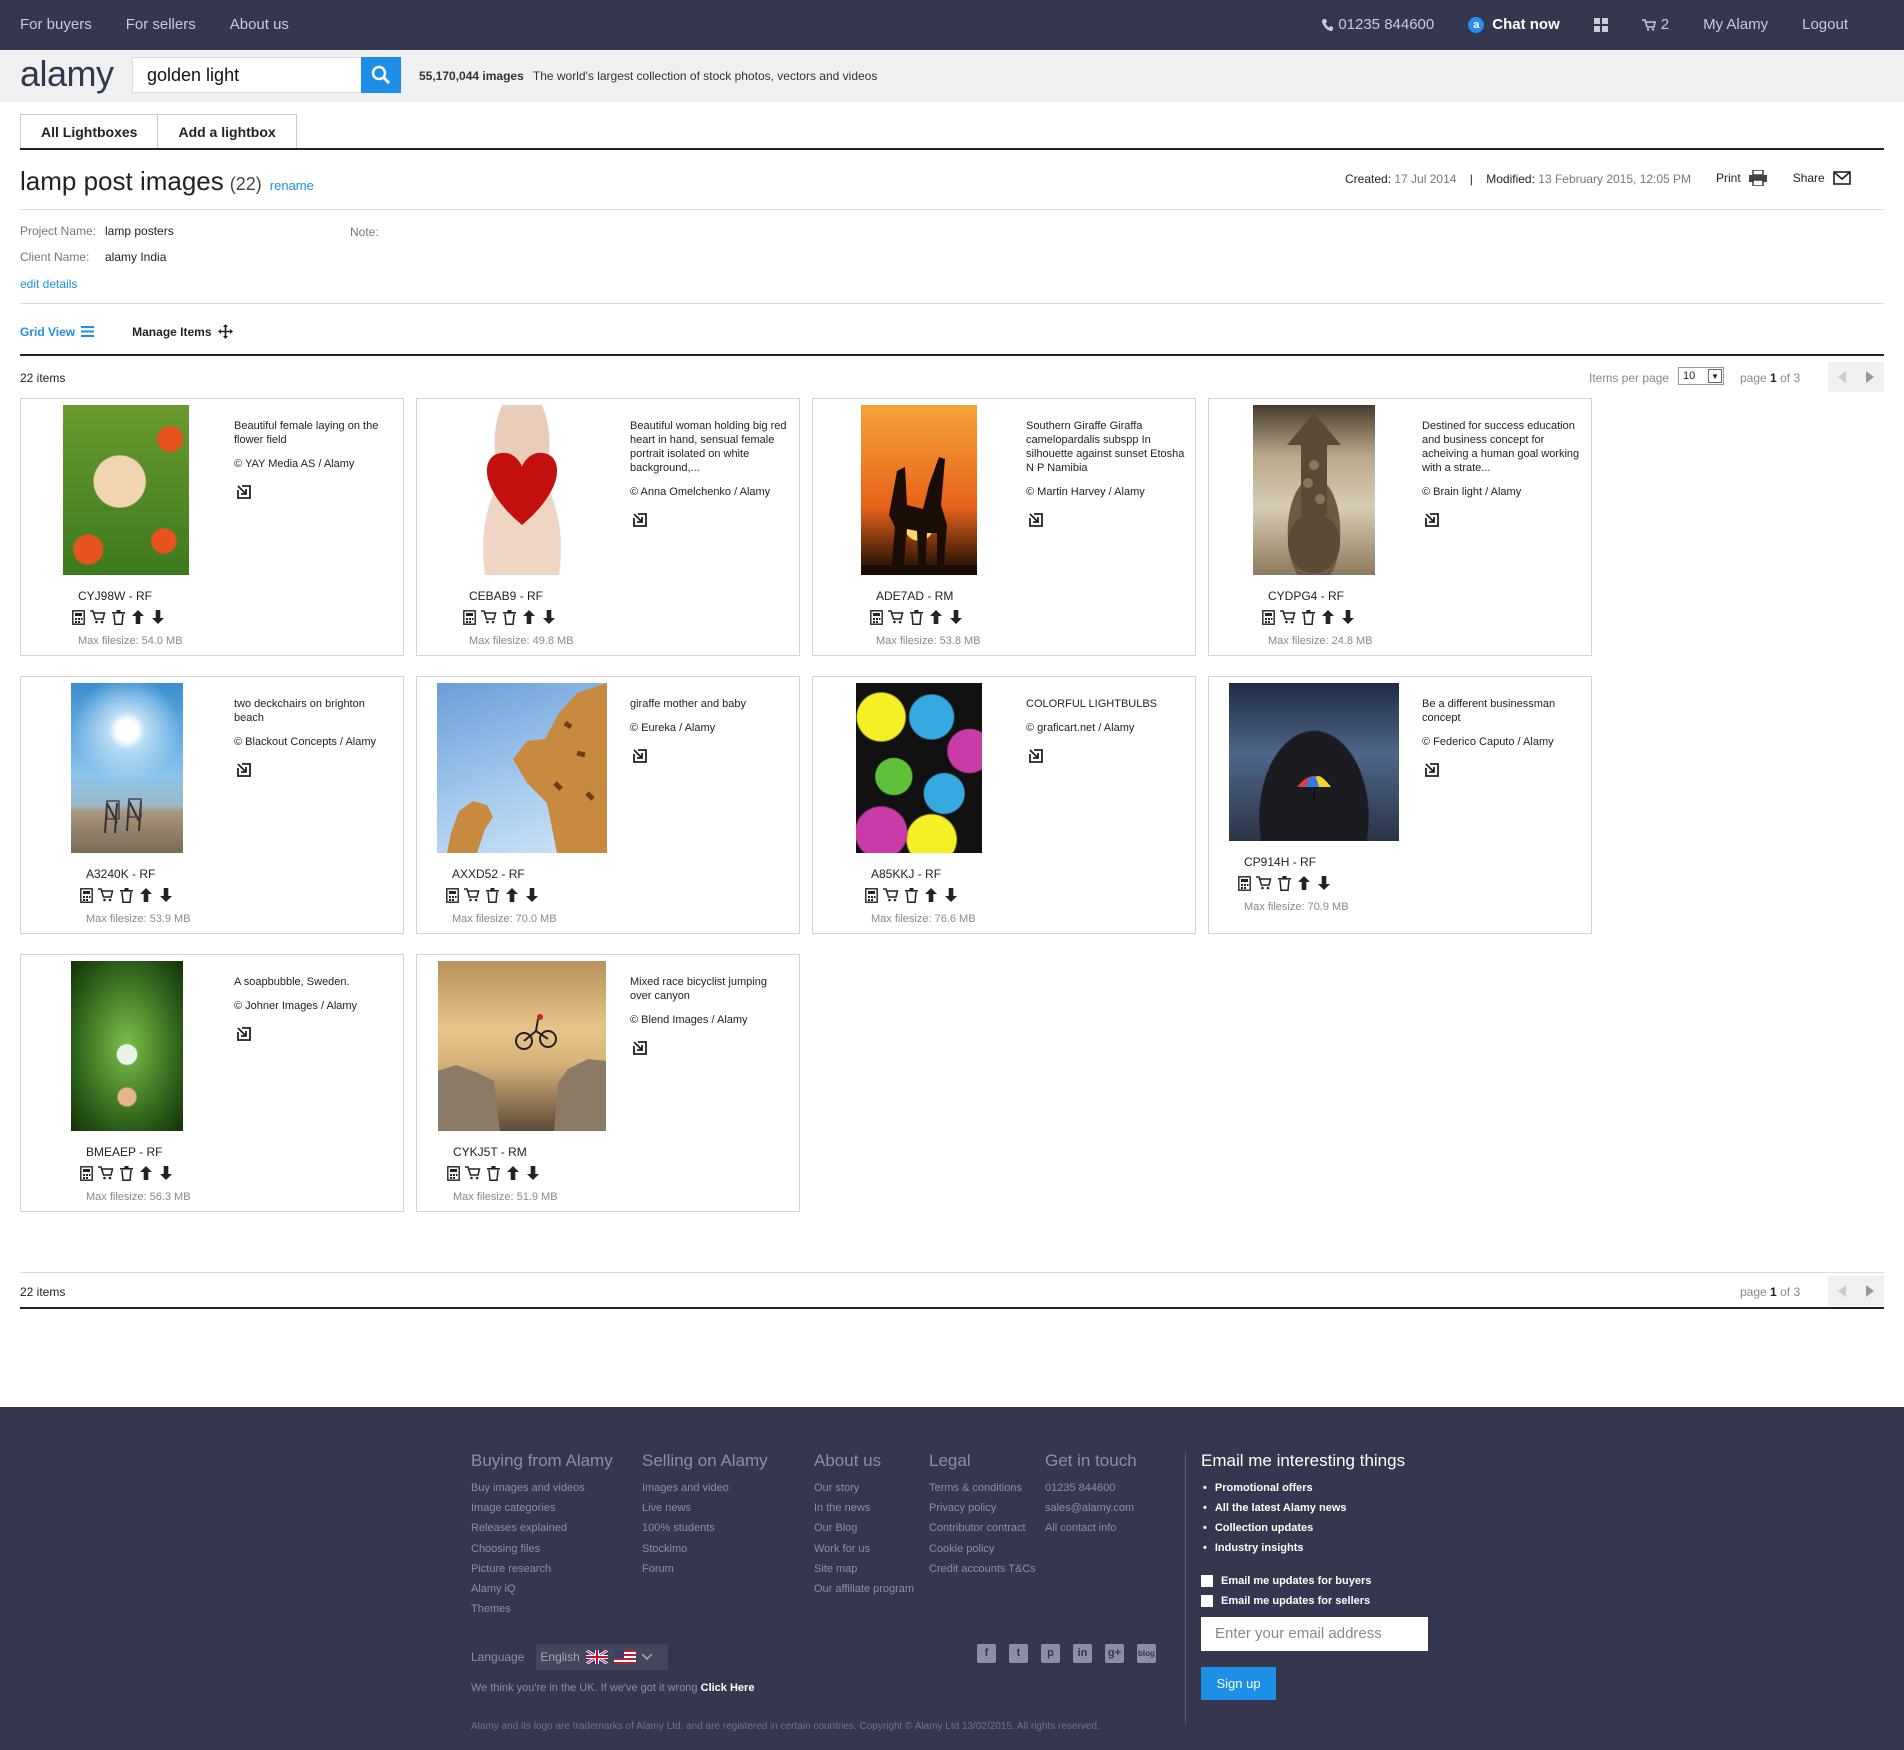 The height and width of the screenshot is (1750, 1904). Describe the element at coordinates (1842, 1291) in the screenshot. I see `prev-page-button-bottom` at that location.